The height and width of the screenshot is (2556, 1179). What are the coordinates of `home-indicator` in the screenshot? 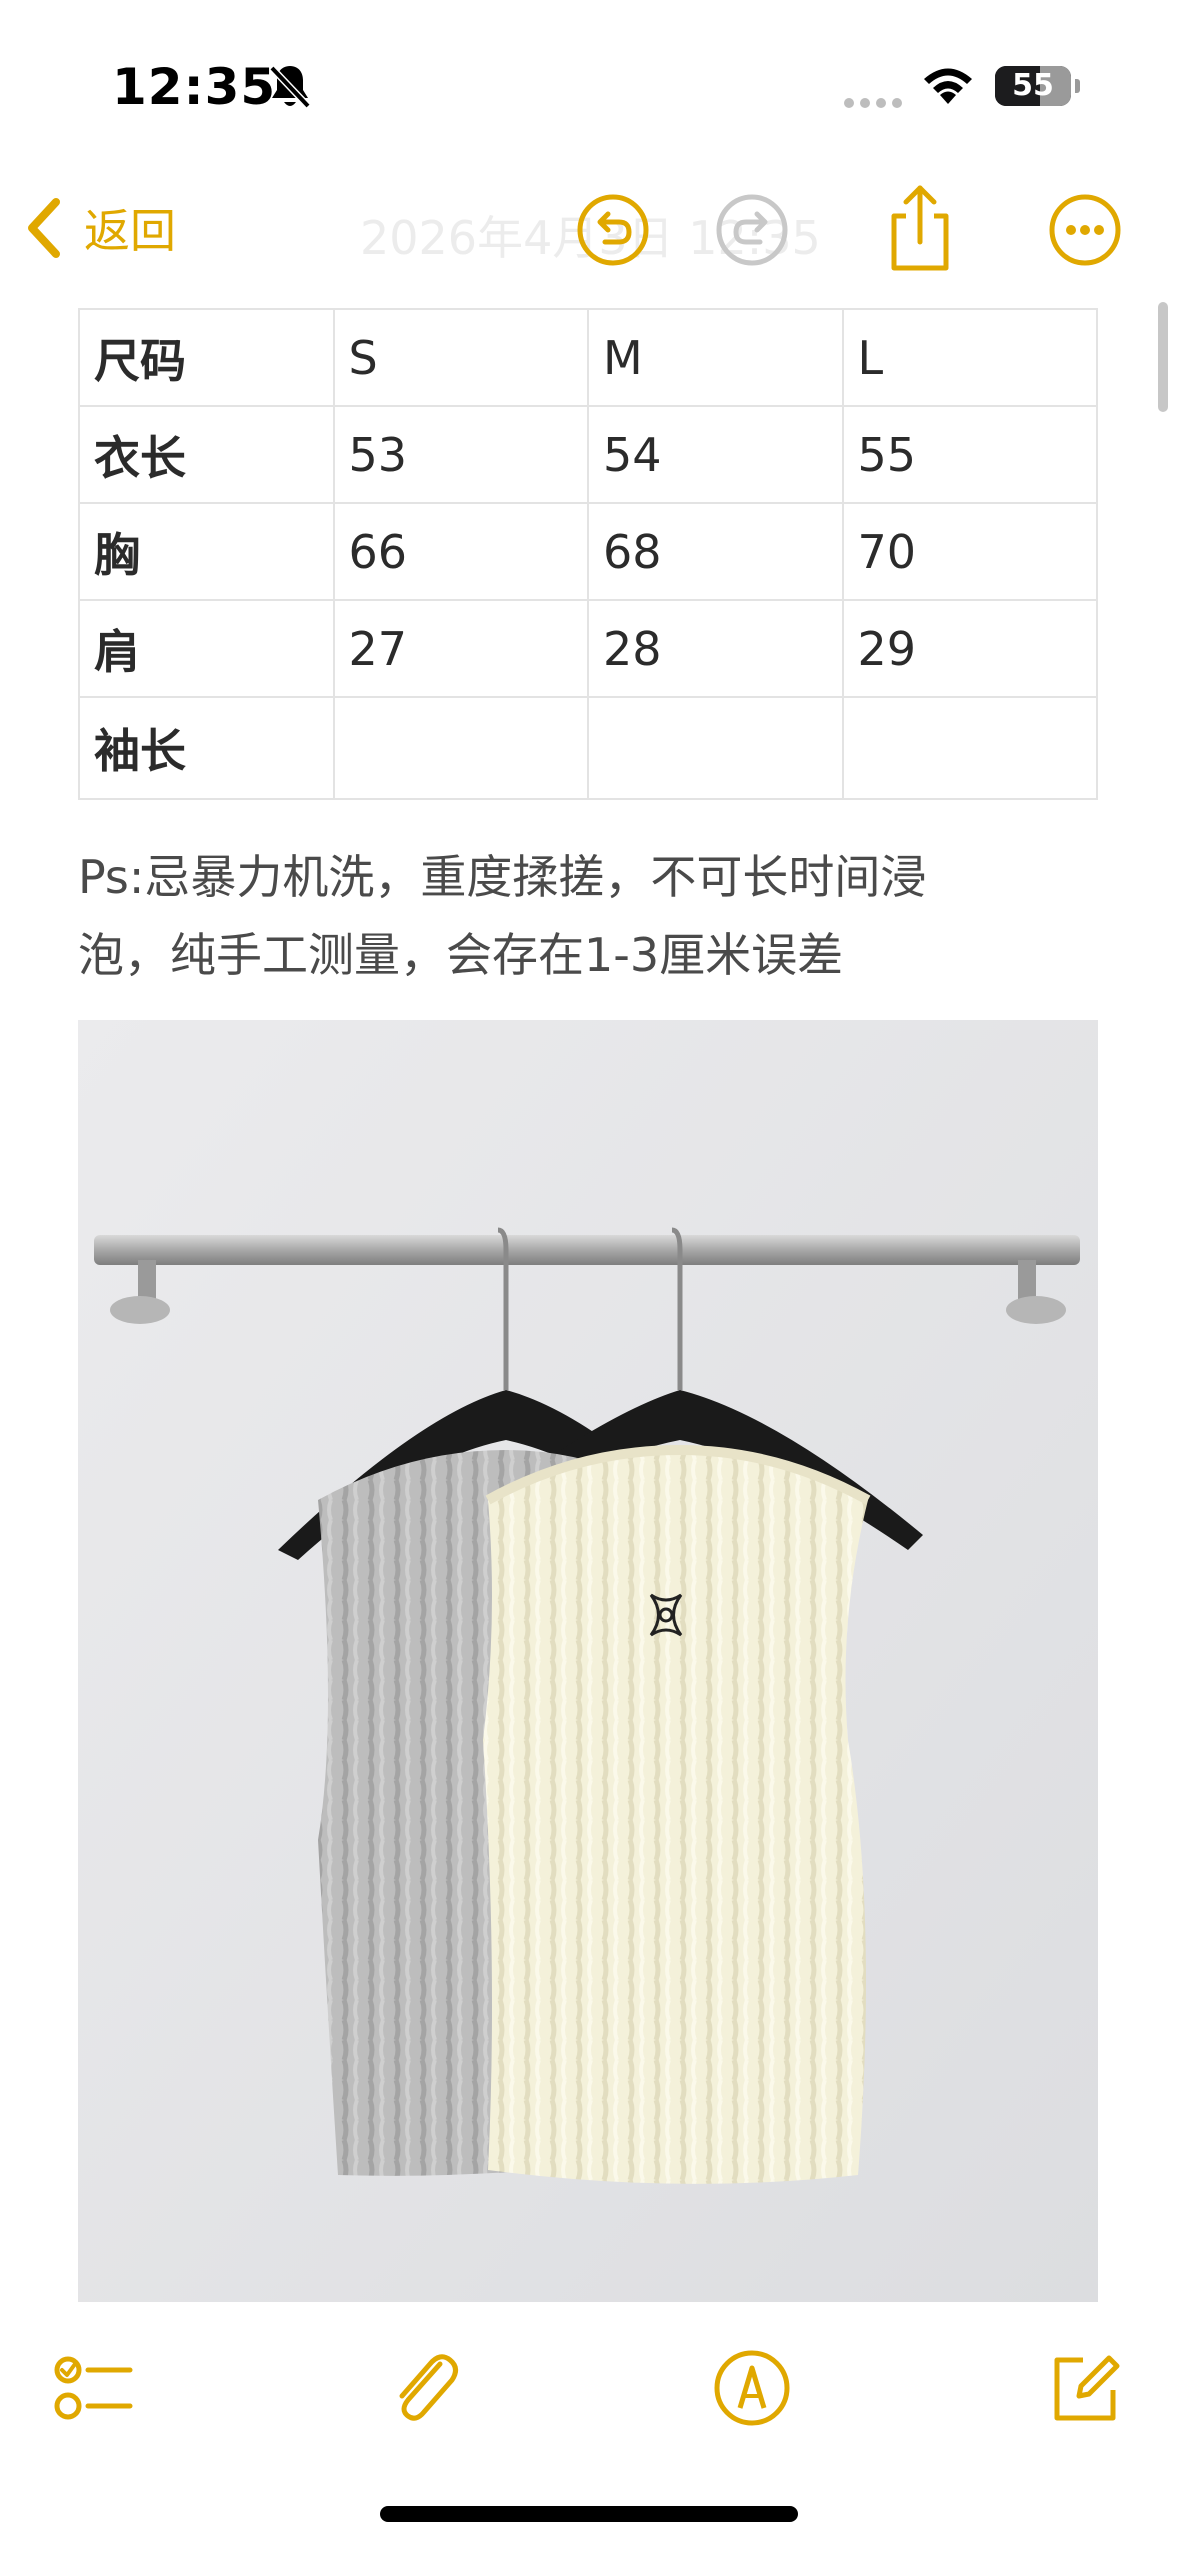 It's located at (589, 2514).